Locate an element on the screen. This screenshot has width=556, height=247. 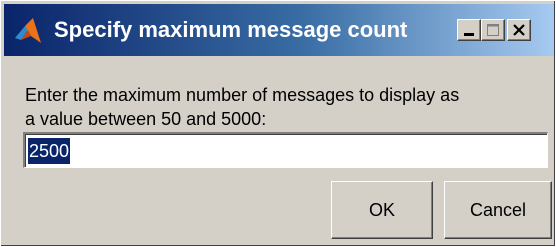
minimize-button is located at coordinates (469, 30).